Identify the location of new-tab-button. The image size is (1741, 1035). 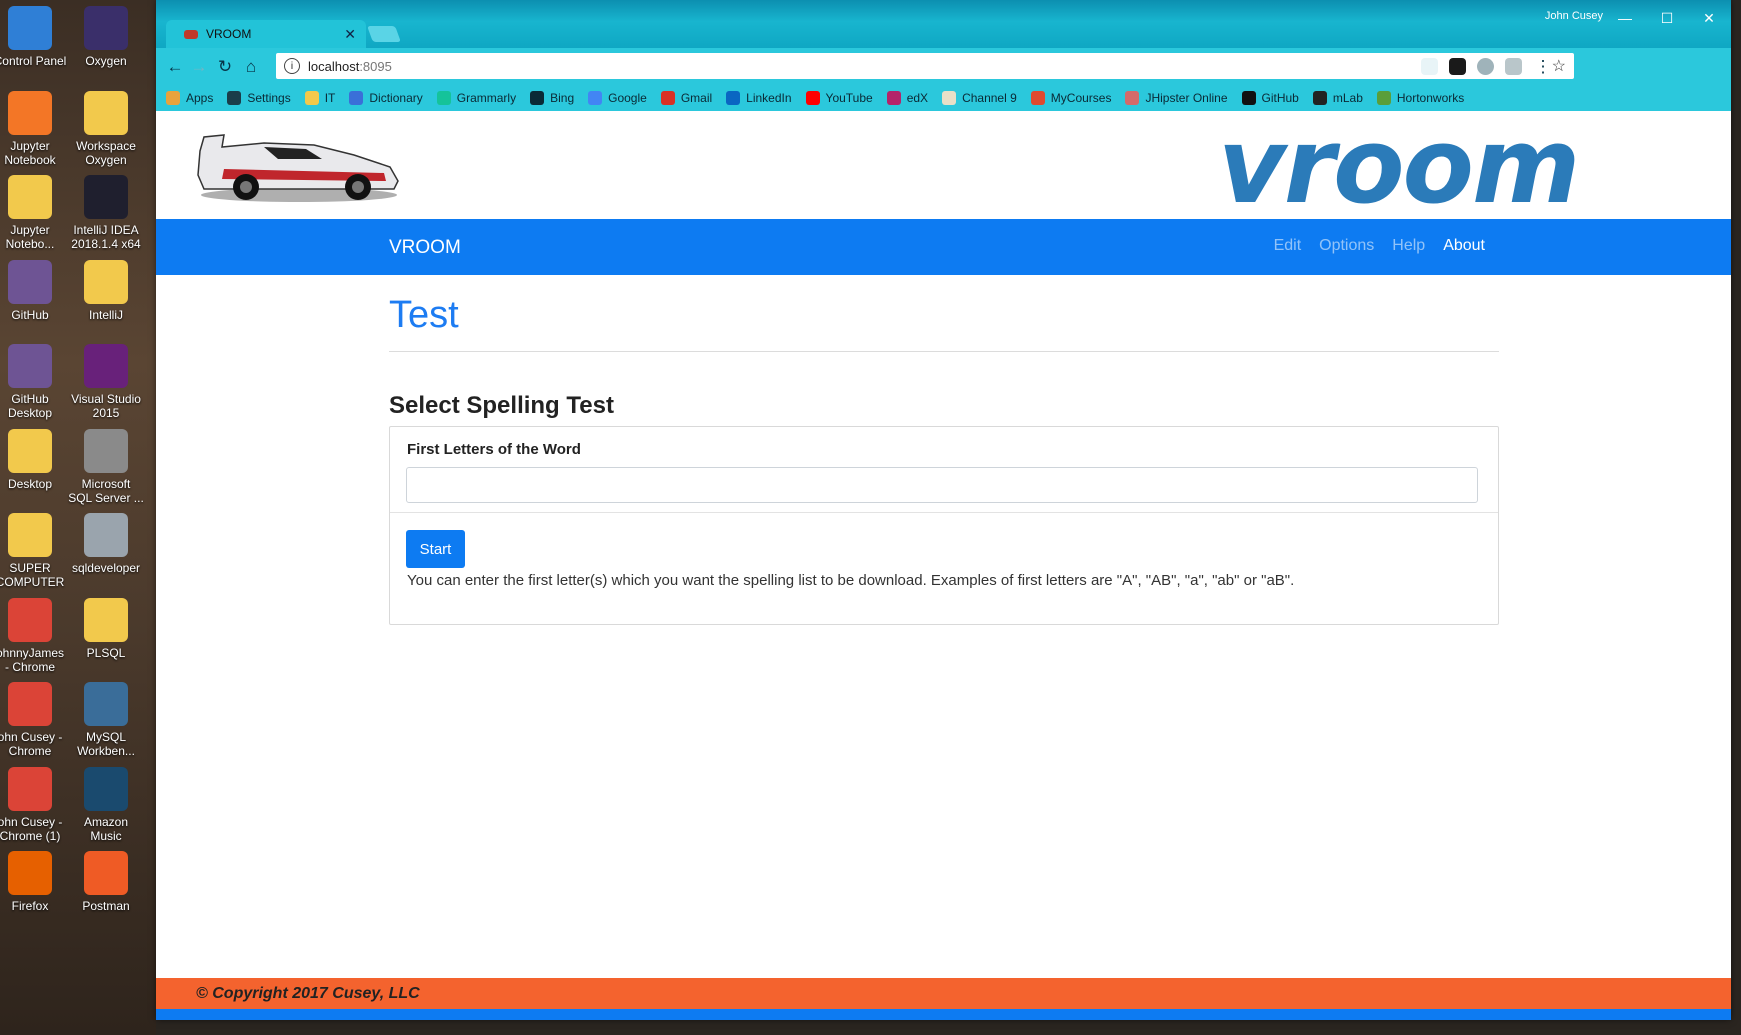
(384, 34).